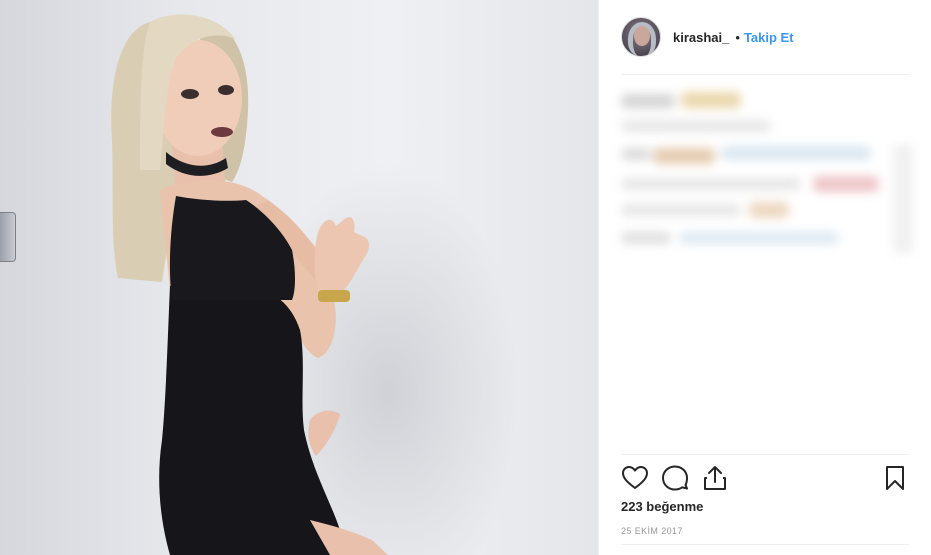 The height and width of the screenshot is (555, 931). What do you see at coordinates (652, 531) in the screenshot?
I see `post-date: 25 EKİM 2017` at bounding box center [652, 531].